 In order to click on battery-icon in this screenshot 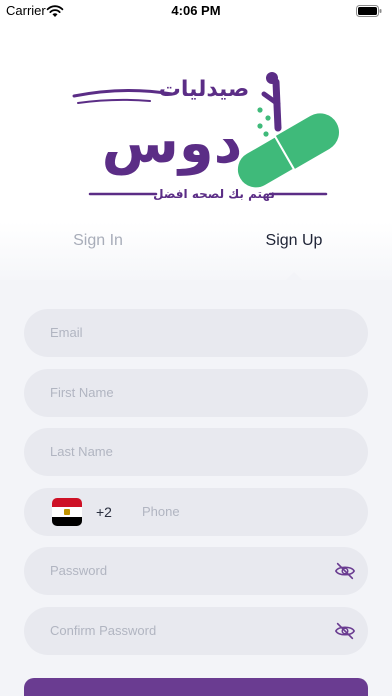, I will do `click(369, 11)`.